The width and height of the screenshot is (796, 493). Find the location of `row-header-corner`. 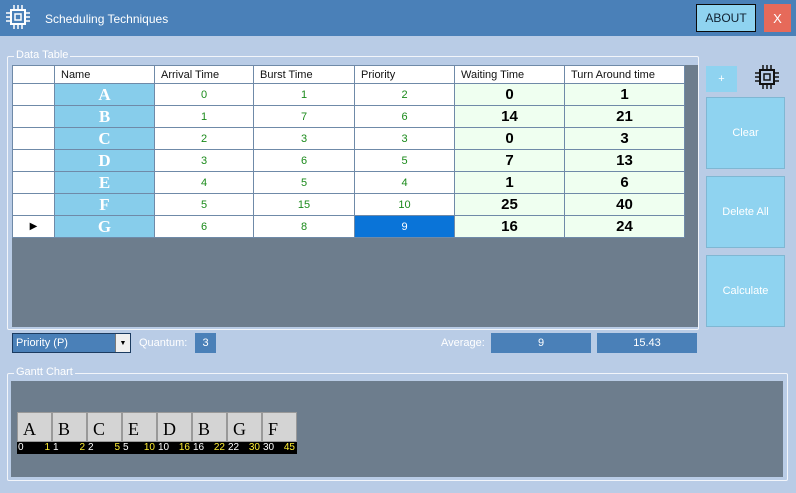

row-header-corner is located at coordinates (33, 74).